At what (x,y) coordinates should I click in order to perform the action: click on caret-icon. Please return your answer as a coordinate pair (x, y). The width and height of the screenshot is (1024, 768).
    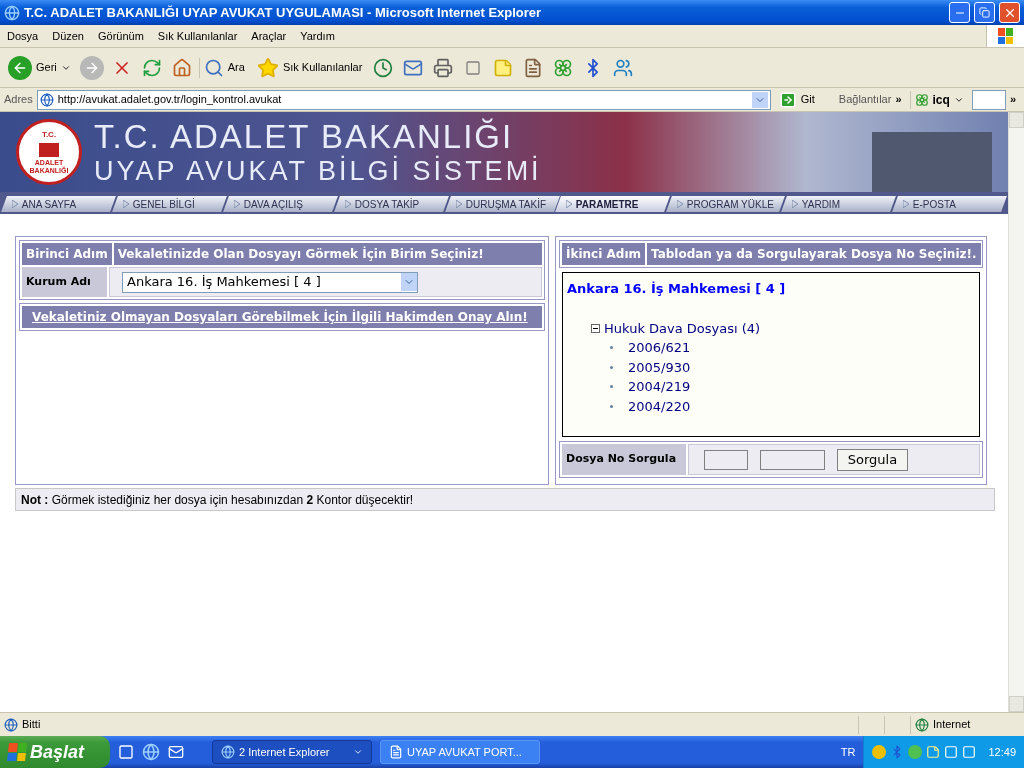
    Looking at the image, I should click on (358, 752).